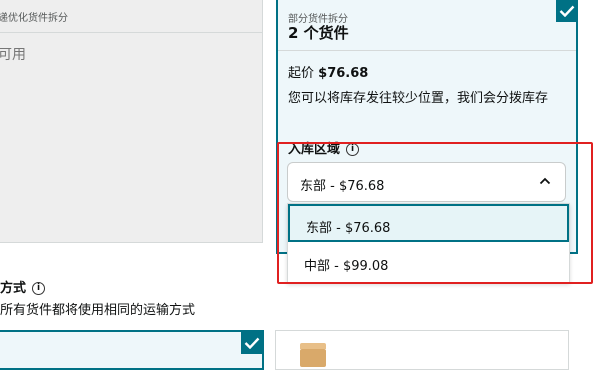 Image resolution: width=603 pixels, height=370 pixels. What do you see at coordinates (39, 288) in the screenshot?
I see `info-icon: i` at bounding box center [39, 288].